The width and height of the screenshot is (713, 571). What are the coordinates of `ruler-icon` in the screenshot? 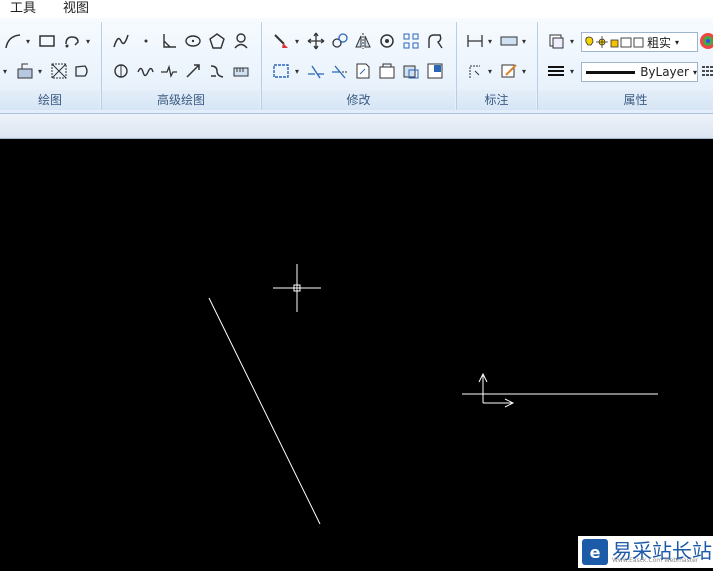 It's located at (241, 71).